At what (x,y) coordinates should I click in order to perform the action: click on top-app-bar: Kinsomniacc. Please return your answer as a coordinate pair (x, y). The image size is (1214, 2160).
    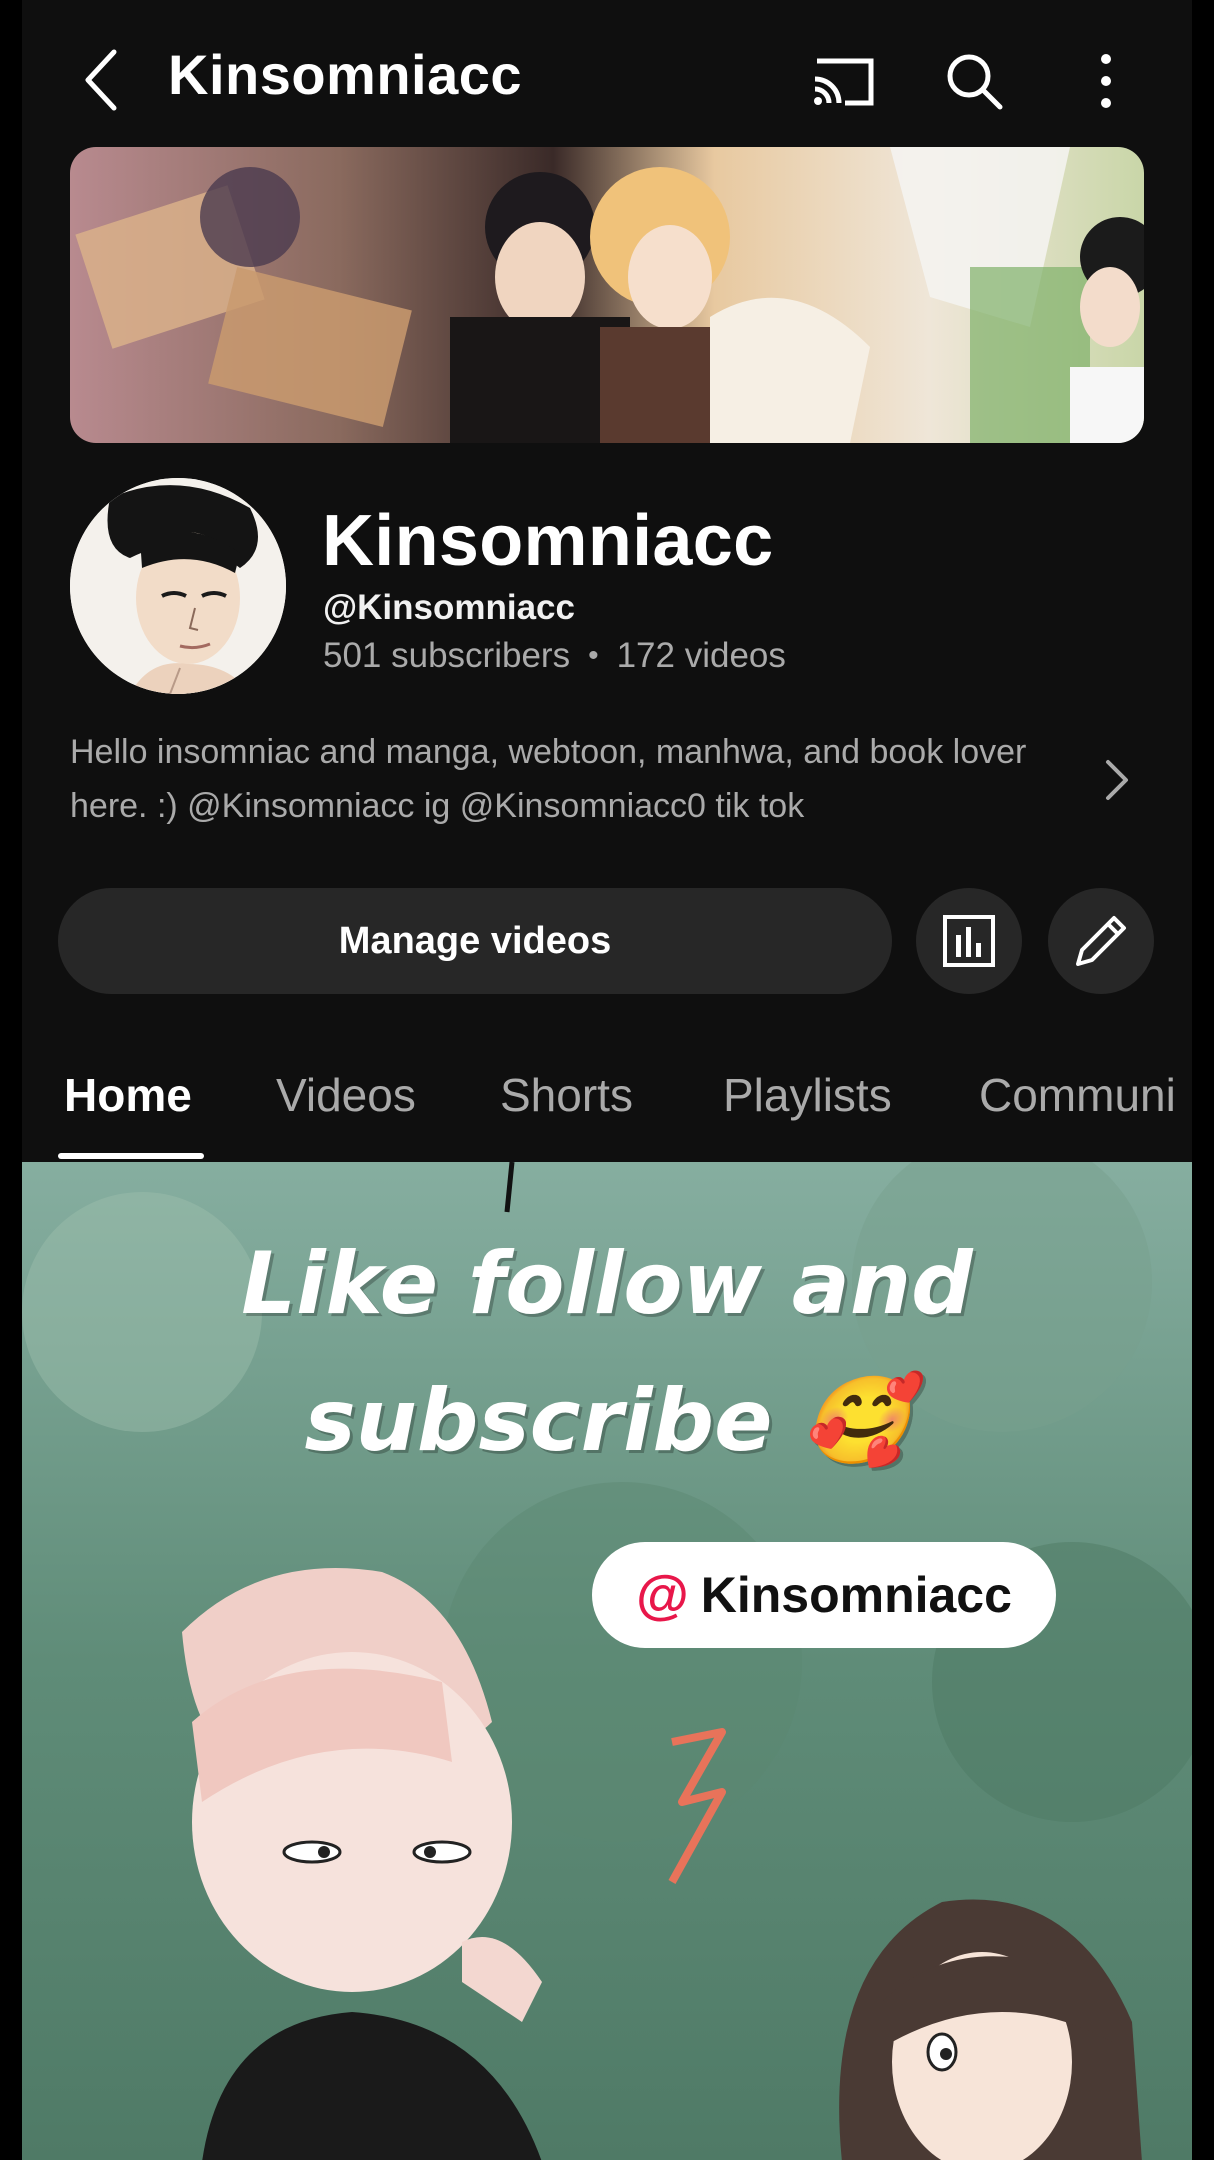
    Looking at the image, I should click on (607, 75).